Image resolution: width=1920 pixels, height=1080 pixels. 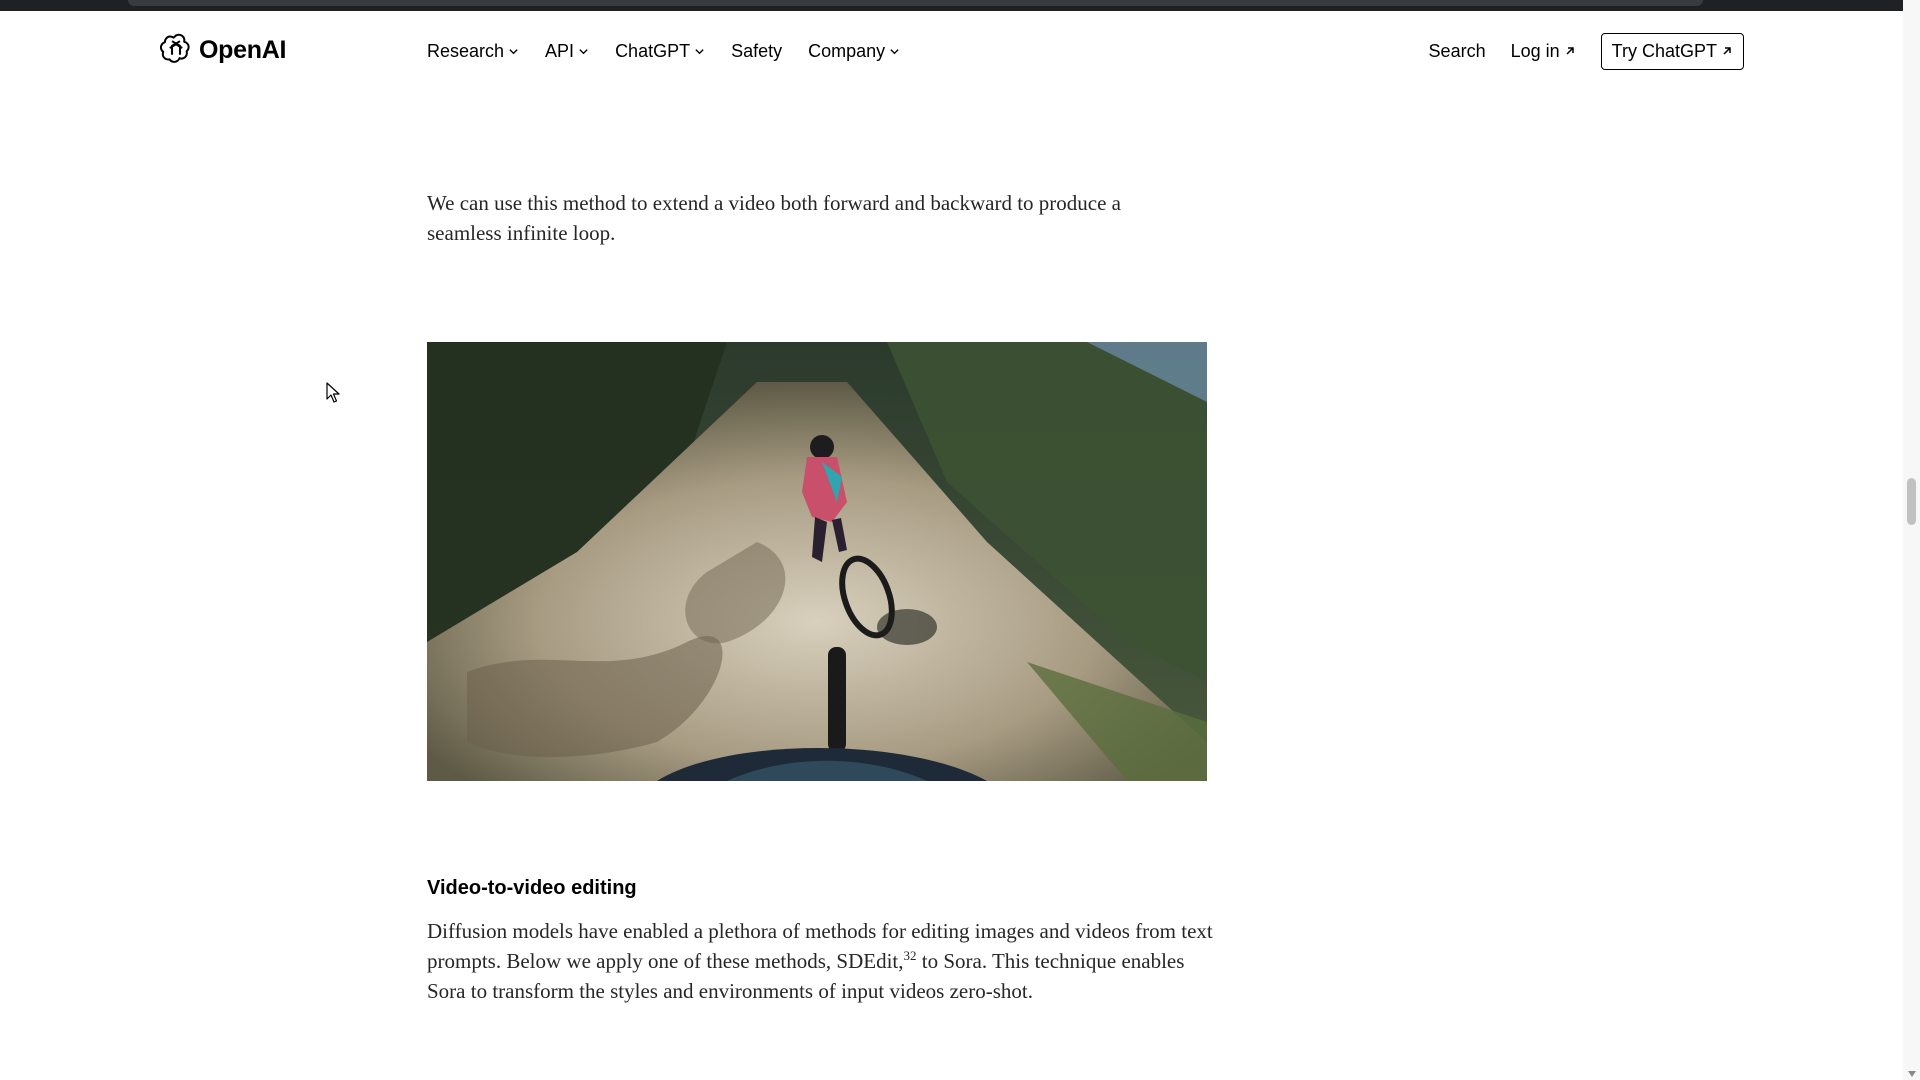 What do you see at coordinates (334, 393) in the screenshot?
I see `mouse-cursor-icon` at bounding box center [334, 393].